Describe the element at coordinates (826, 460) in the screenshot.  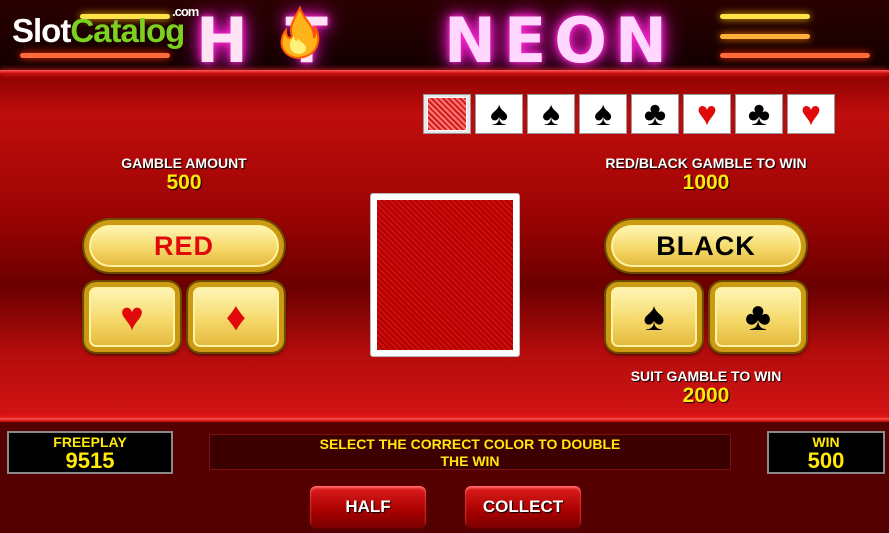
I see `win-value: 500` at that location.